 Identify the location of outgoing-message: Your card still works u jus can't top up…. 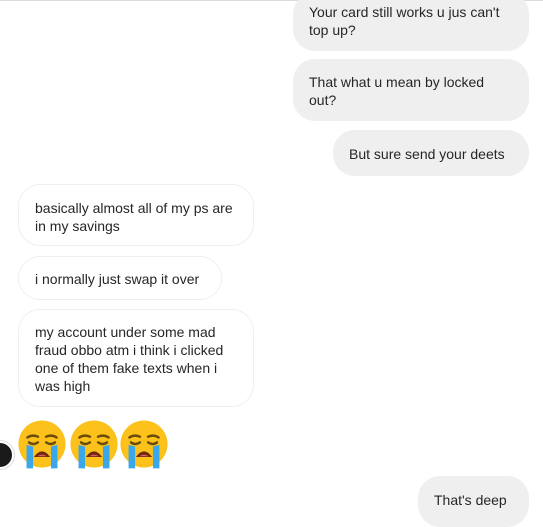
(411, 25).